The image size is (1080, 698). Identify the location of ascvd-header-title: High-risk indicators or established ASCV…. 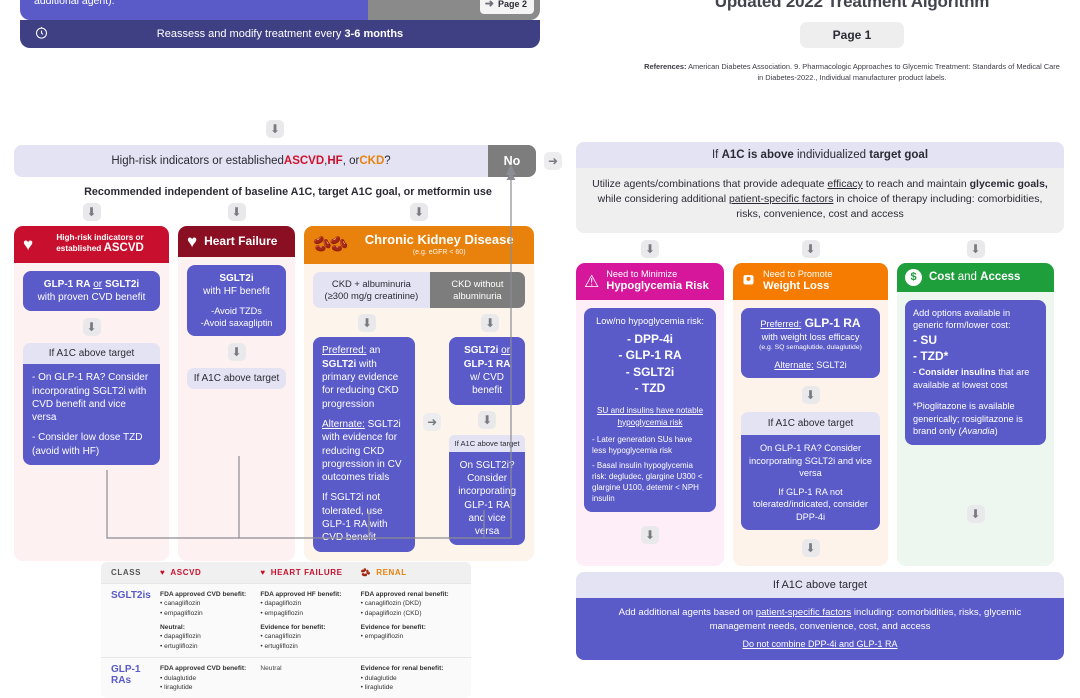
(100, 244).